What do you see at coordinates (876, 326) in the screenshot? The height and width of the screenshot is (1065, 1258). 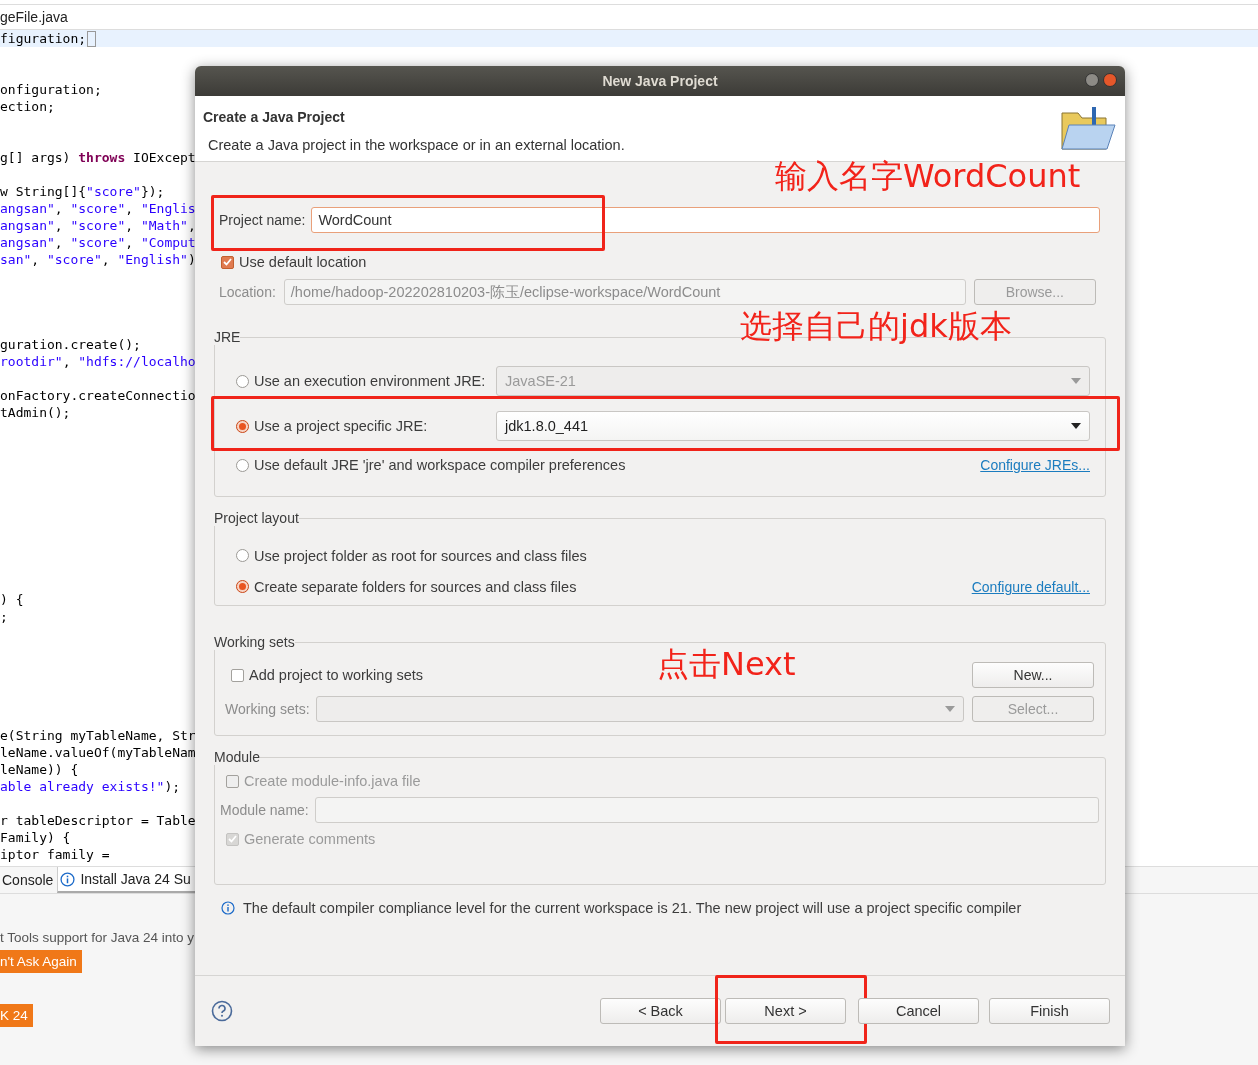 I see `annotation-text: 选择自己的jdk版本` at bounding box center [876, 326].